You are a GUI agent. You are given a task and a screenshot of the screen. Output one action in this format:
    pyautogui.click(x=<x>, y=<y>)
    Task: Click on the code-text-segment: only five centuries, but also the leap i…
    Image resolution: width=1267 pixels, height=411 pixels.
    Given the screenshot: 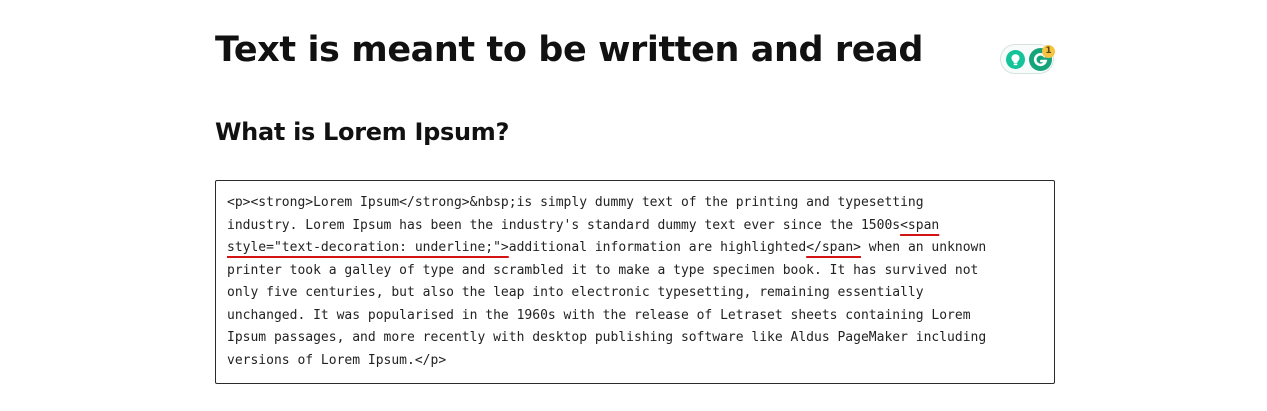 What is the action you would take?
    pyautogui.click(x=575, y=292)
    